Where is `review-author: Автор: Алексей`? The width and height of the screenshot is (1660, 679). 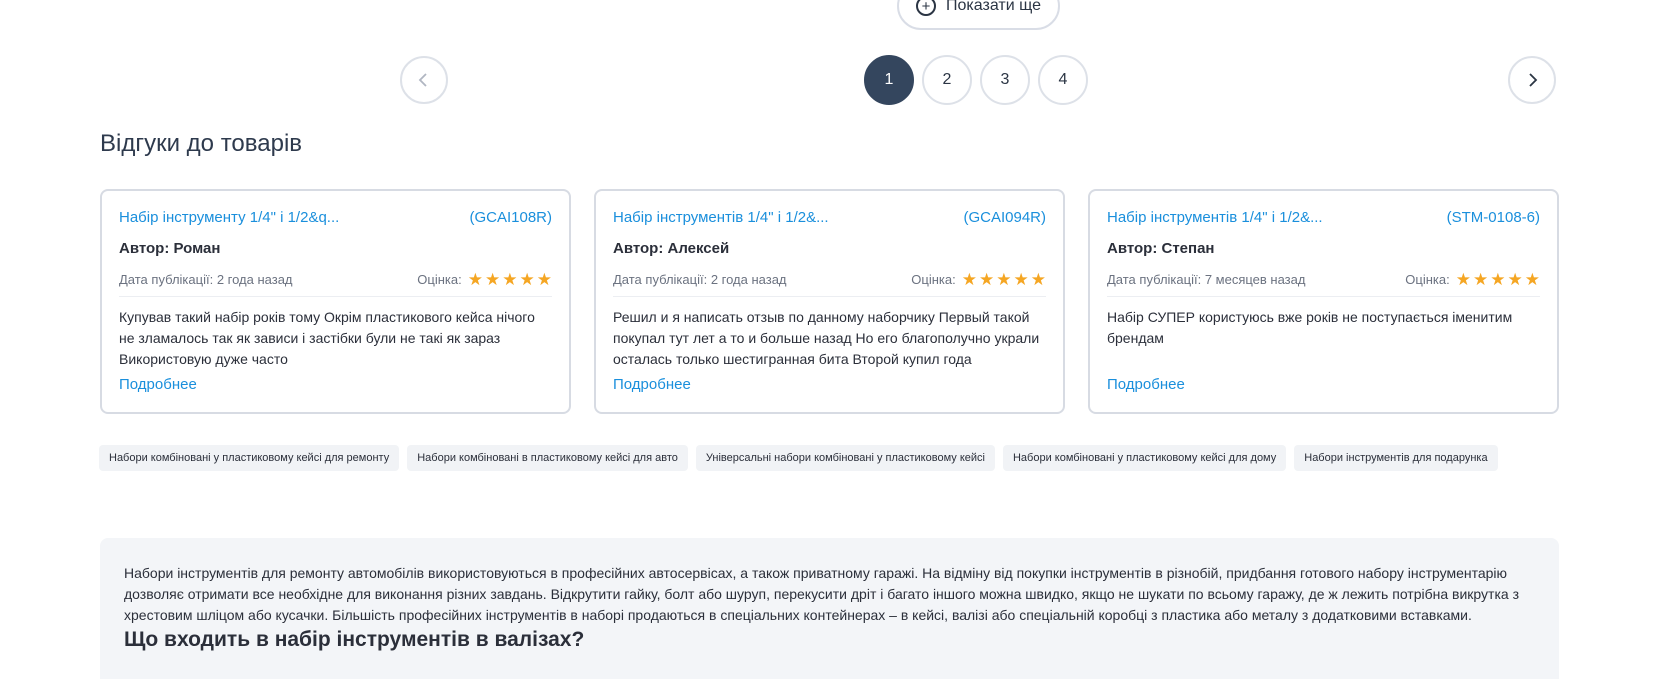
review-author: Автор: Алексей is located at coordinates (671, 248).